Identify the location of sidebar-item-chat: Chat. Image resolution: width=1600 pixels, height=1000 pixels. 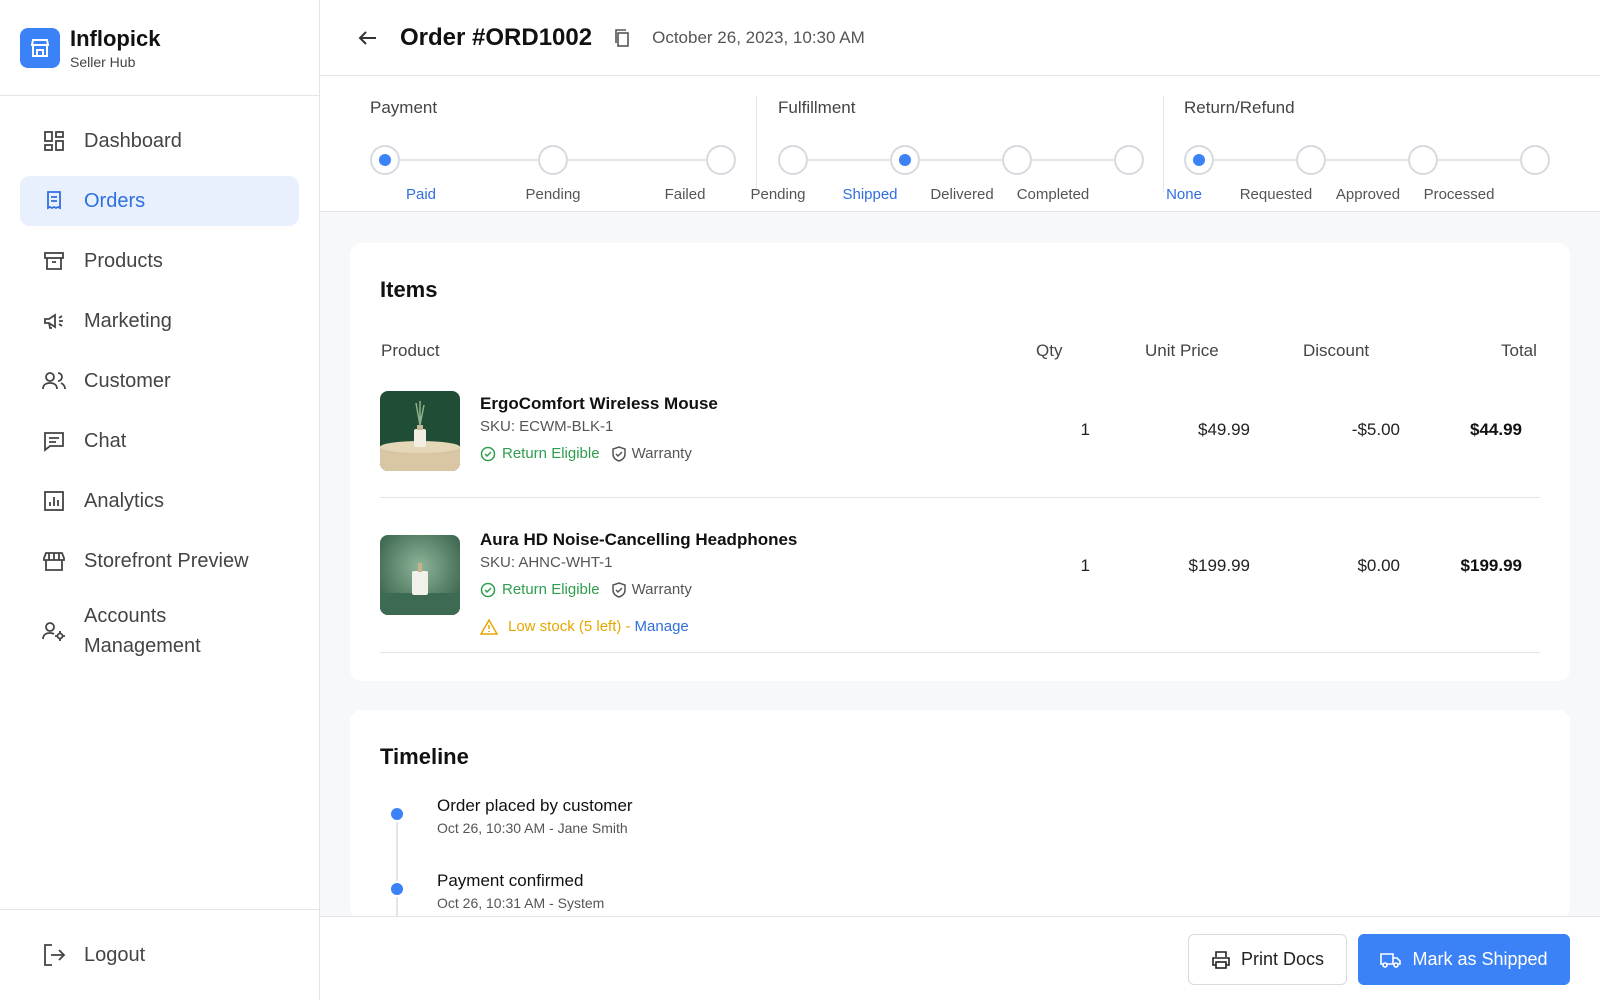
(159, 441).